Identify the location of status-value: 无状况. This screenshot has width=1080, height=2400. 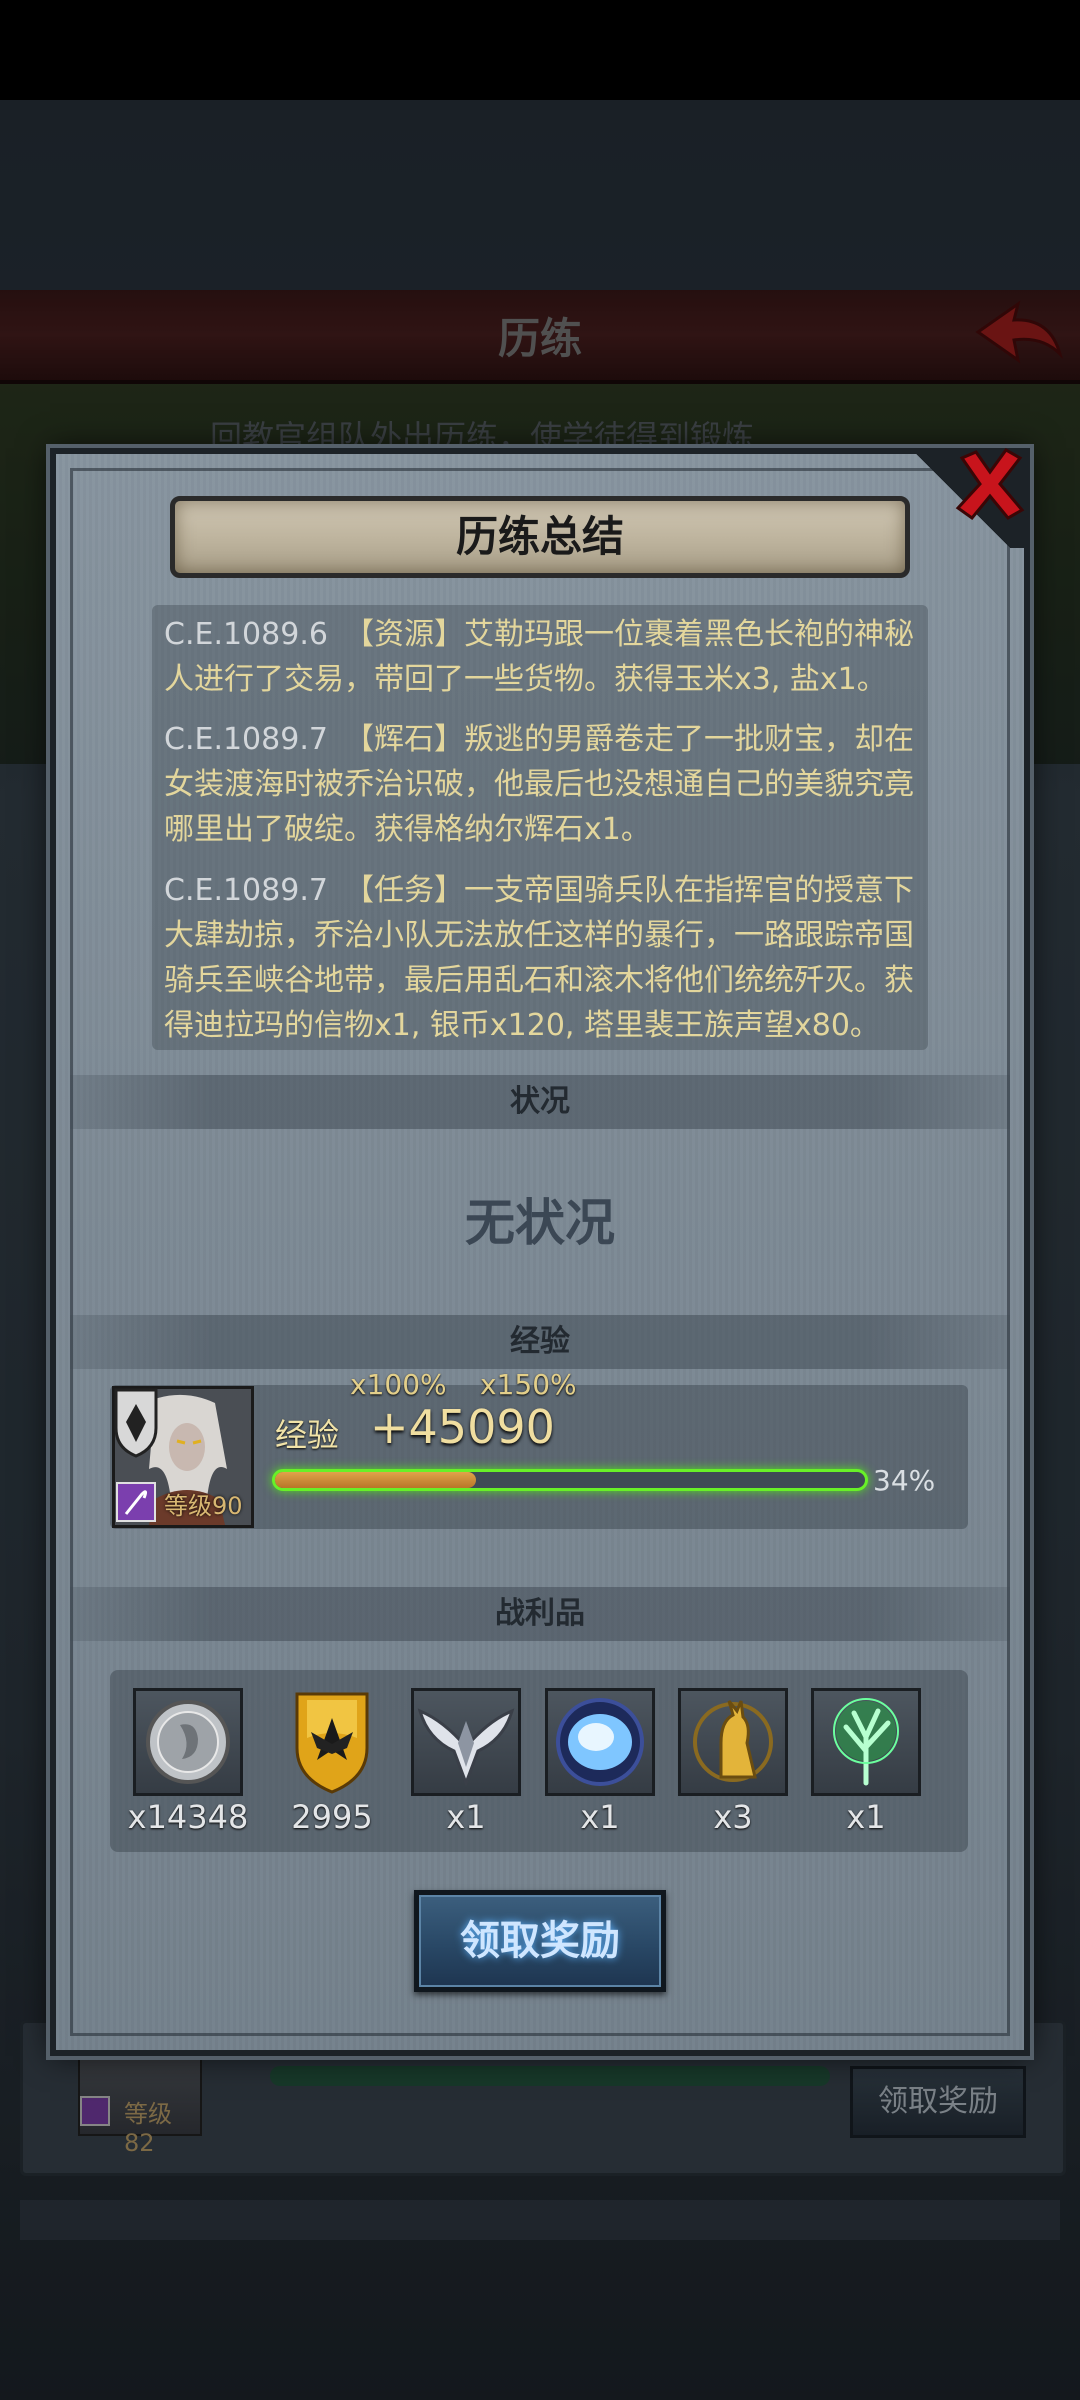
(540, 1223).